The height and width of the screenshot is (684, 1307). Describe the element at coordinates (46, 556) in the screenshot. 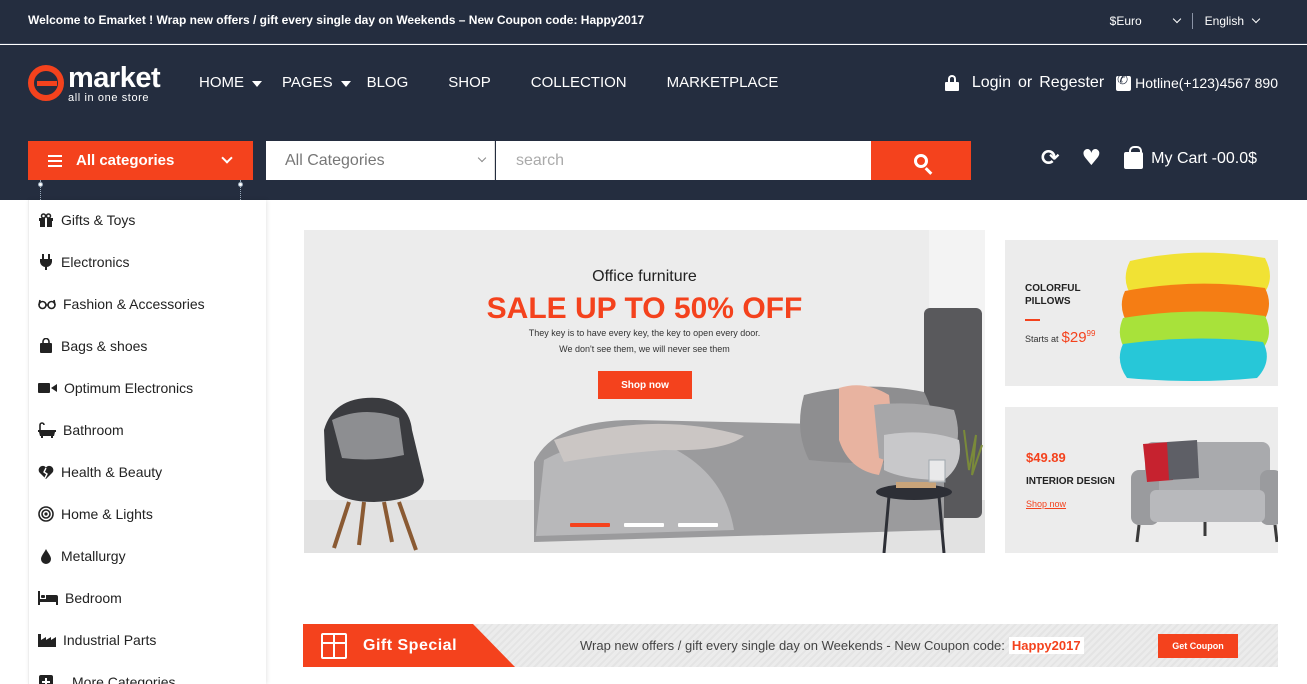

I see `drop-icon` at that location.